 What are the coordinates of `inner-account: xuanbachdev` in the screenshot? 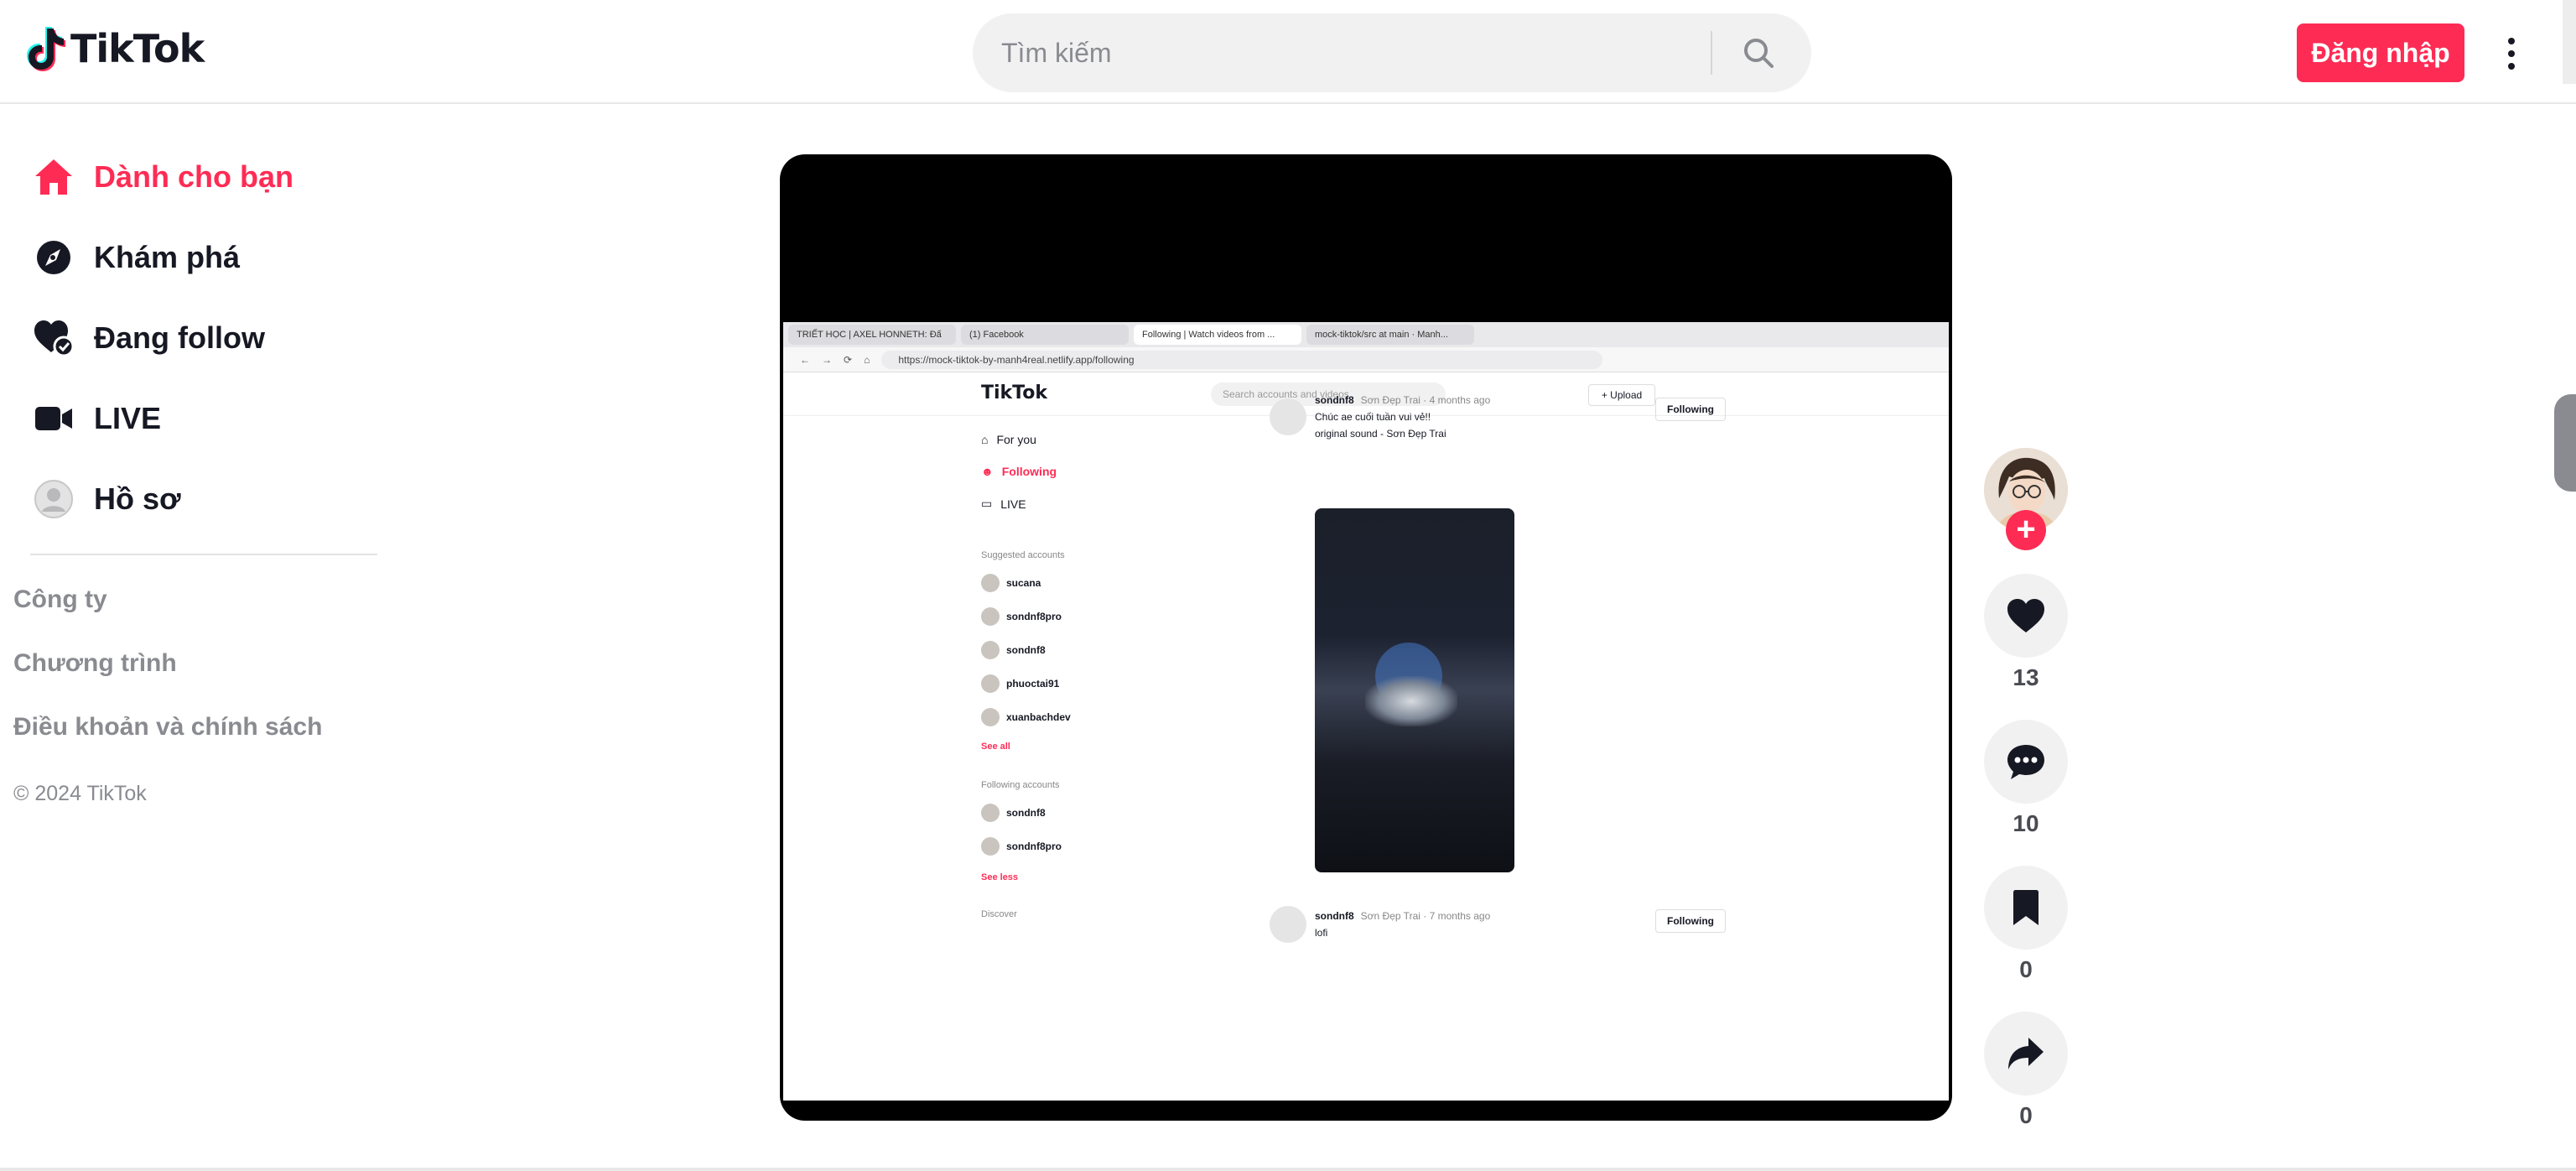 It's located at (1026, 717).